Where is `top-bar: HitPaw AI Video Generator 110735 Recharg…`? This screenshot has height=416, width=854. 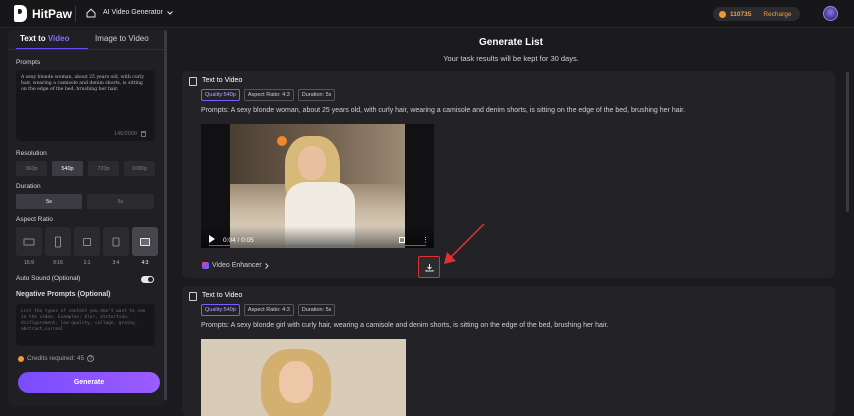
top-bar: HitPaw AI Video Generator 110735 Recharg… is located at coordinates (427, 14).